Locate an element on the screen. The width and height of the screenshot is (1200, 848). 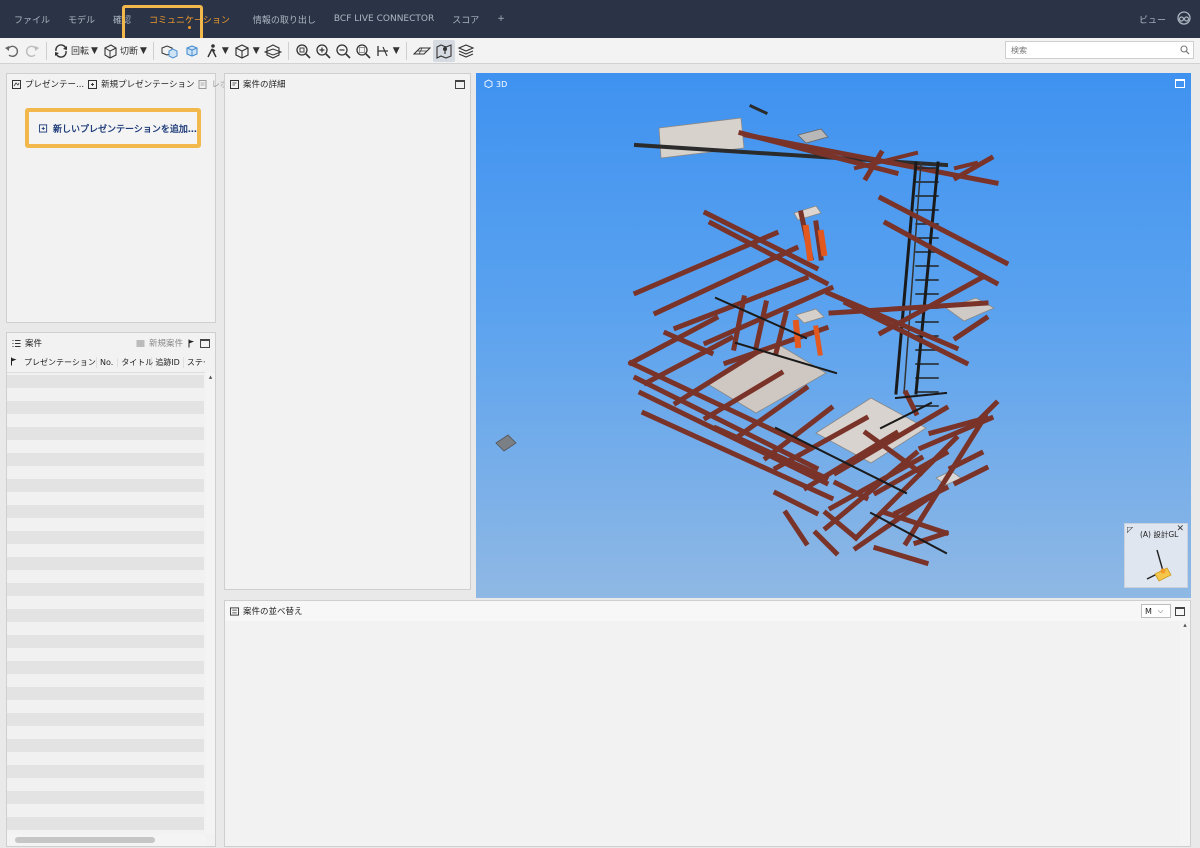
view-menu: ビュー is located at coordinates (1152, 19).